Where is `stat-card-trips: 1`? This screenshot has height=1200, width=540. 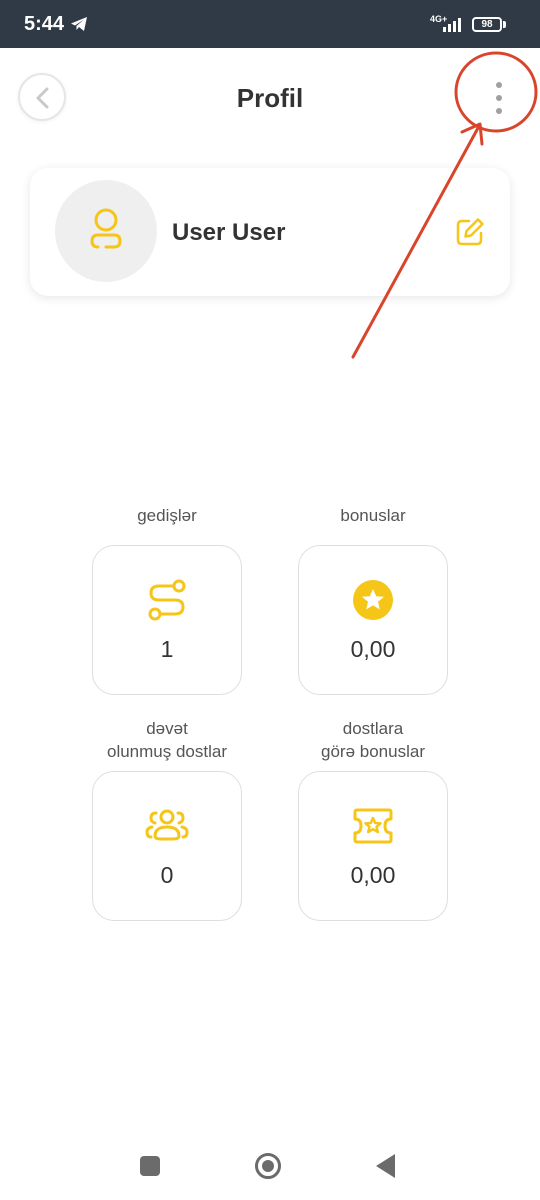
stat-card-trips: 1 is located at coordinates (167, 620).